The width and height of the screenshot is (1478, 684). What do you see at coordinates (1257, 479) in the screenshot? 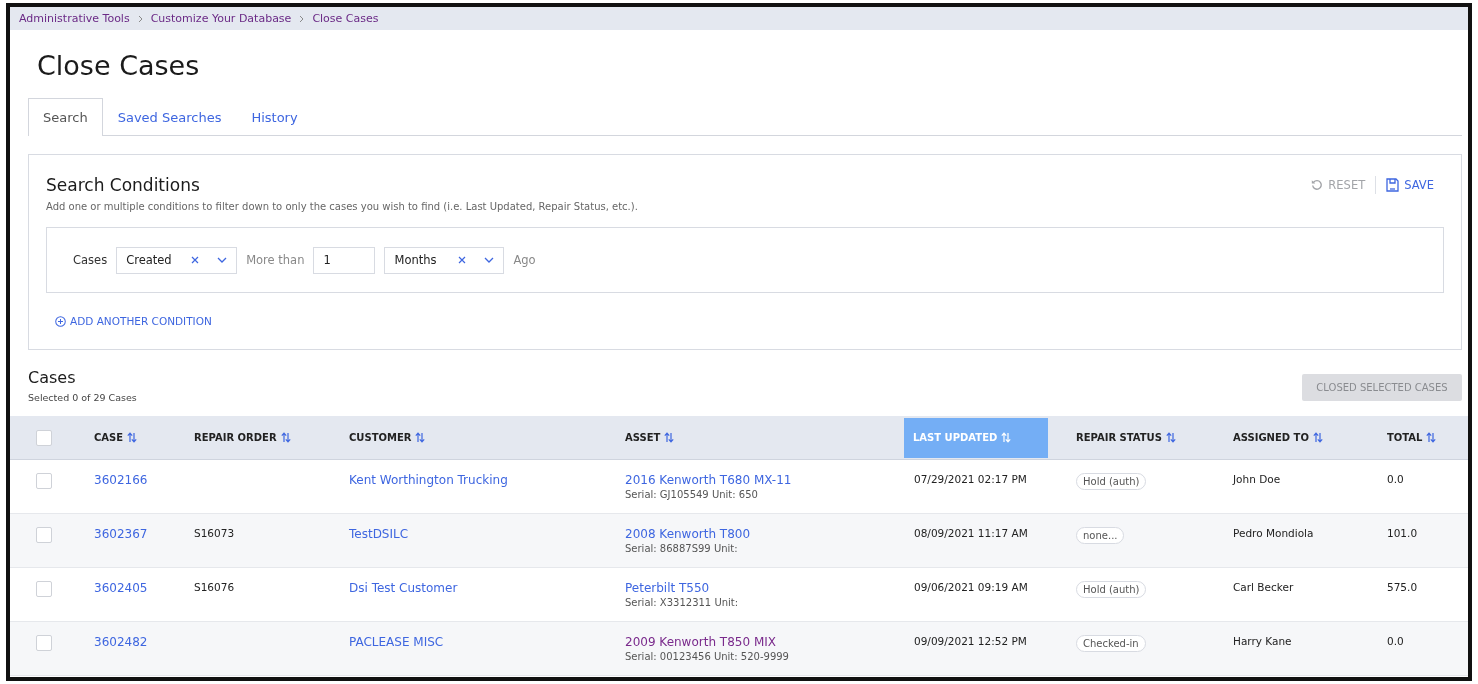
I see `assignee-text: John Doe` at bounding box center [1257, 479].